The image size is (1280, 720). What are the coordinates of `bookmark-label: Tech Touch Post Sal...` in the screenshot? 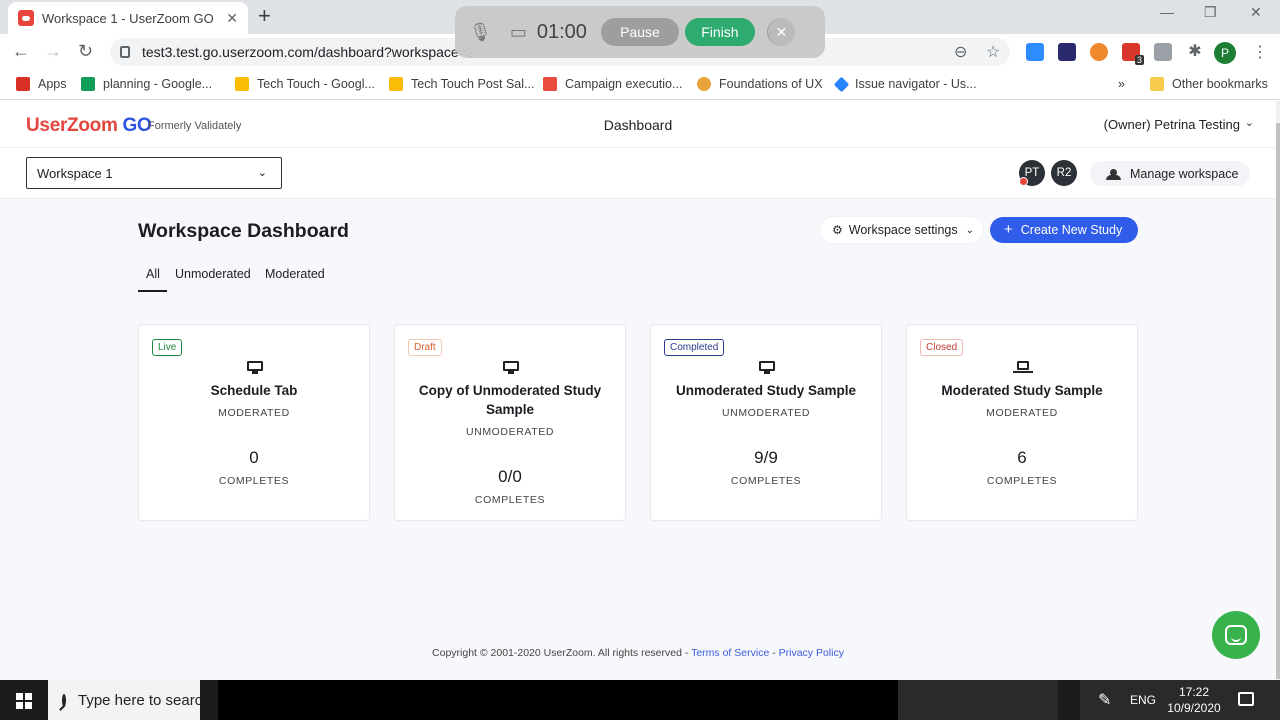 It's located at (473, 84).